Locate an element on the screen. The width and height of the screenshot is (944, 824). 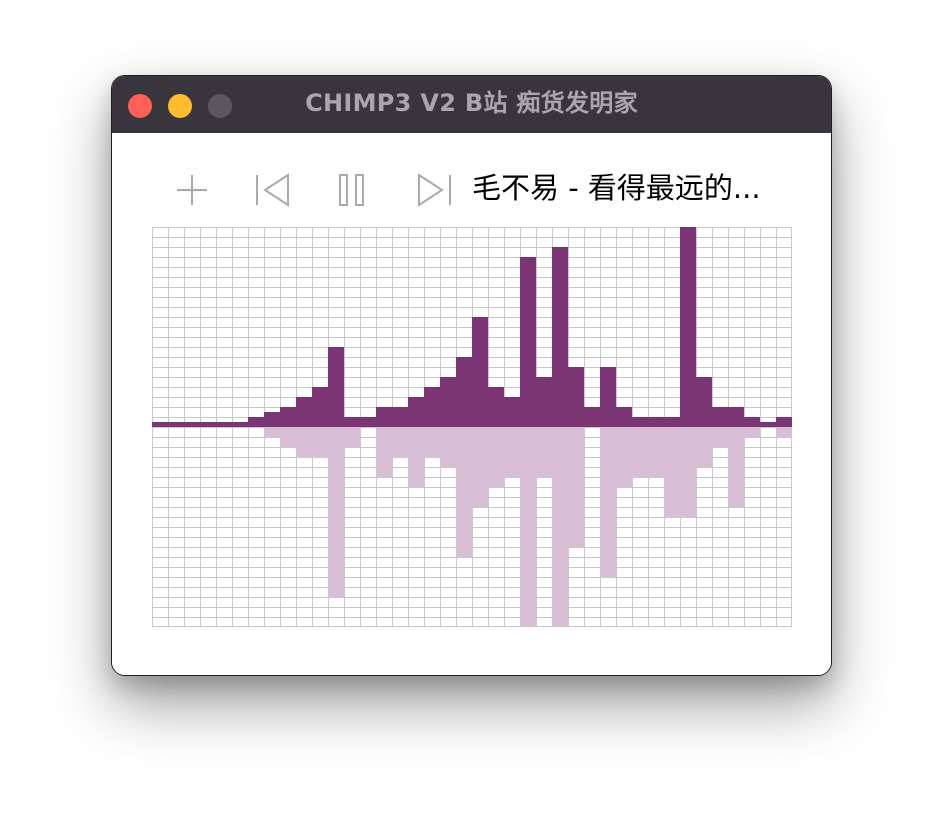
pause-icon is located at coordinates (351, 190).